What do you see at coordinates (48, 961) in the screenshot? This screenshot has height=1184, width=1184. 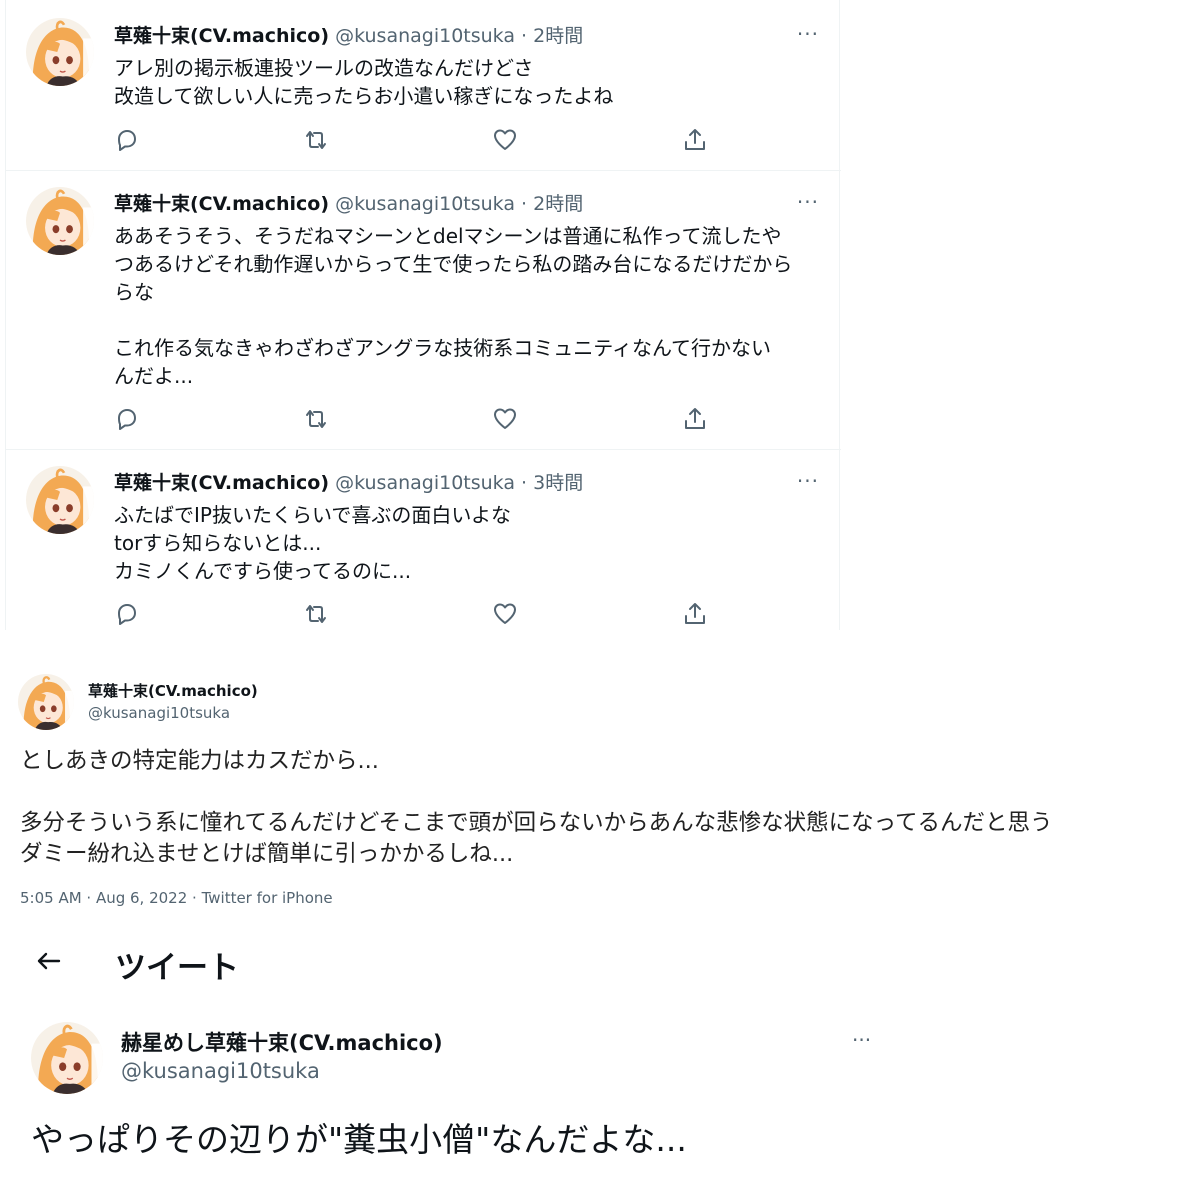 I see `back-arrow-icon` at bounding box center [48, 961].